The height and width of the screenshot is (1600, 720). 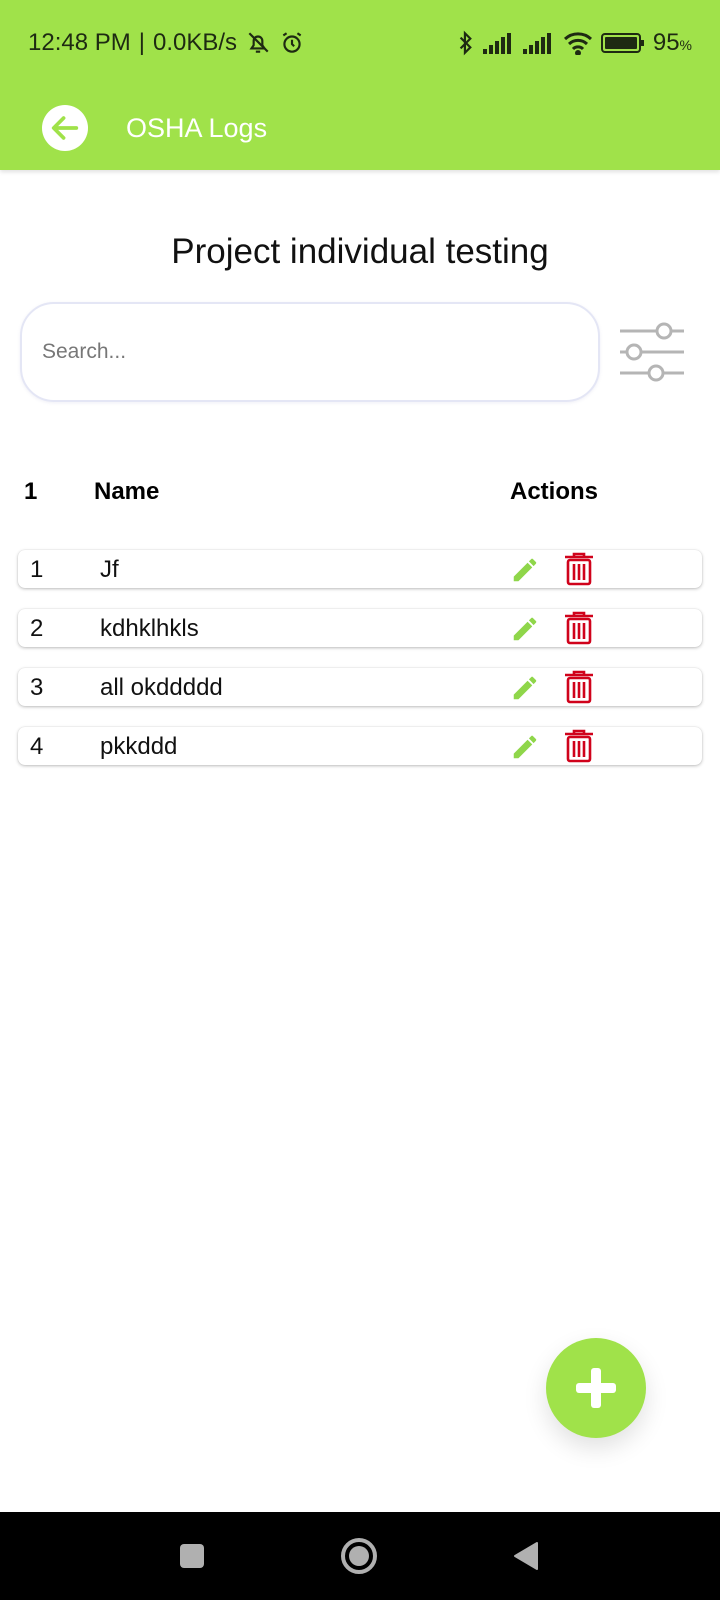 I want to click on table-row: 2 kdhklhkls, so click(x=360, y=628).